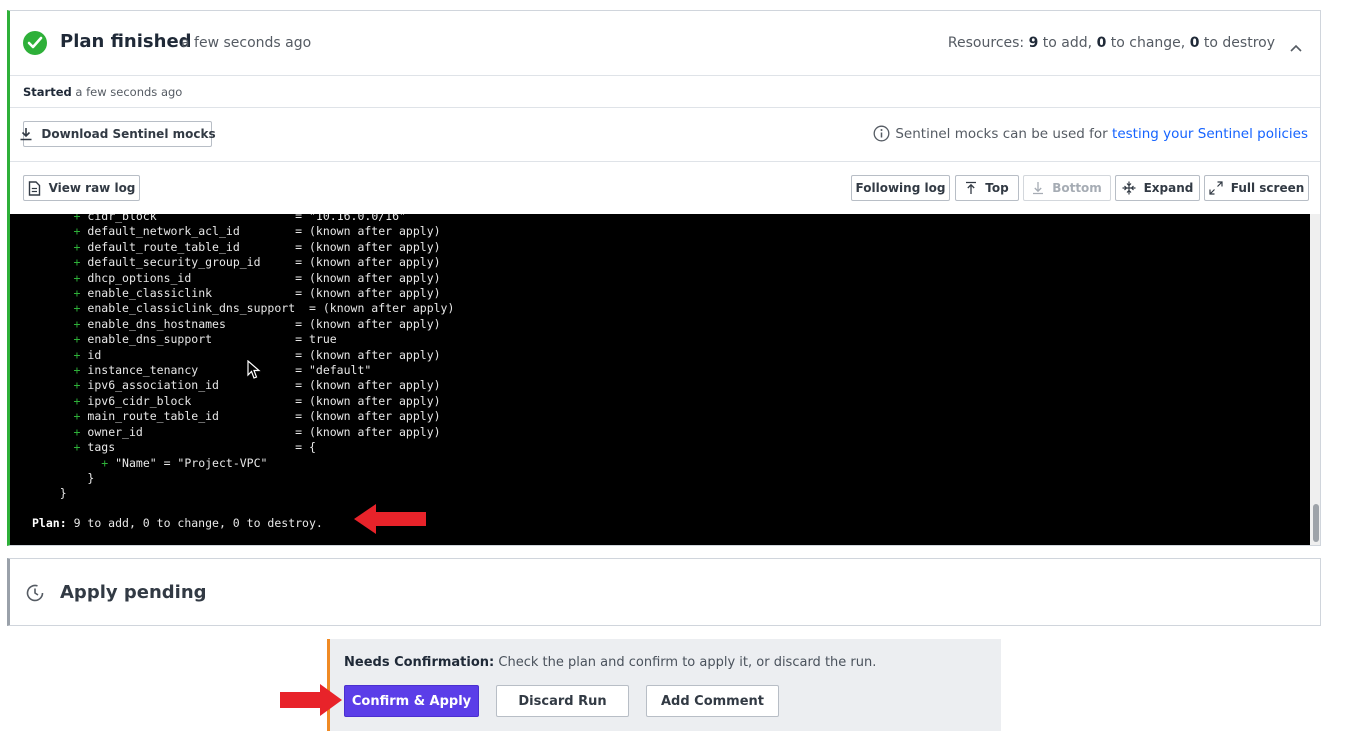 This screenshot has width=1359, height=740. Describe the element at coordinates (184, 462) in the screenshot. I see `log-line: + "Name" = "Project-VPC"` at that location.